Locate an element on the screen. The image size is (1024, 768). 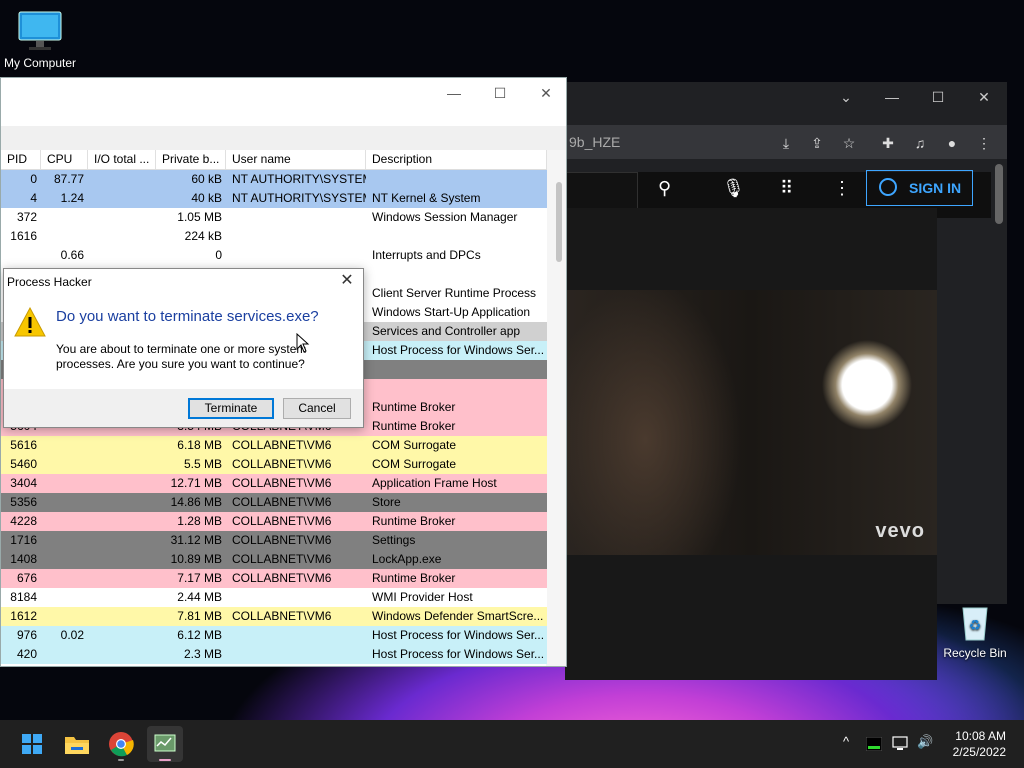
system-clock: 10:08 AM 2/25/2022 is located at coordinates (979, 744).